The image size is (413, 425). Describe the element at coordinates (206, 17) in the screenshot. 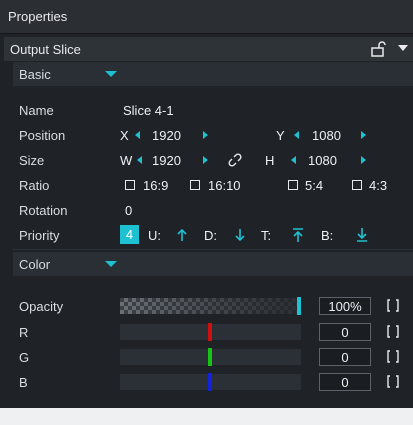

I see `panel-titlebar: Properties` at that location.